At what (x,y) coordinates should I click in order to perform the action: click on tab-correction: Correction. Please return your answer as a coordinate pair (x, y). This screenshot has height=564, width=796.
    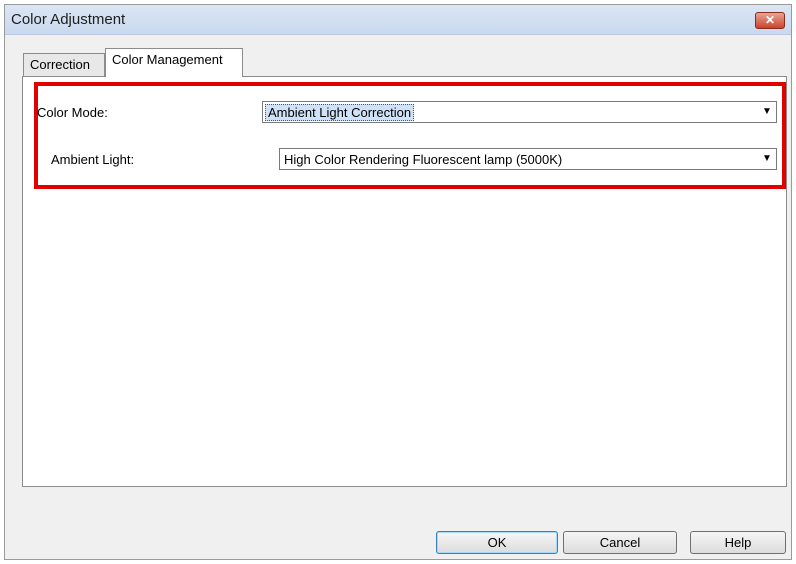
    Looking at the image, I should click on (64, 65).